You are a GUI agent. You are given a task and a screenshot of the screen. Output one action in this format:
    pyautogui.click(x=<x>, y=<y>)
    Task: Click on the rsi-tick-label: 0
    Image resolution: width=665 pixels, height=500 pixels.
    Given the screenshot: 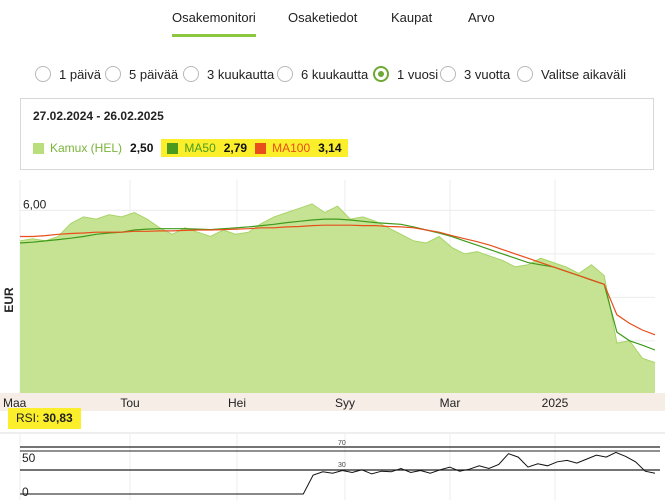 What is the action you would take?
    pyautogui.click(x=25, y=492)
    